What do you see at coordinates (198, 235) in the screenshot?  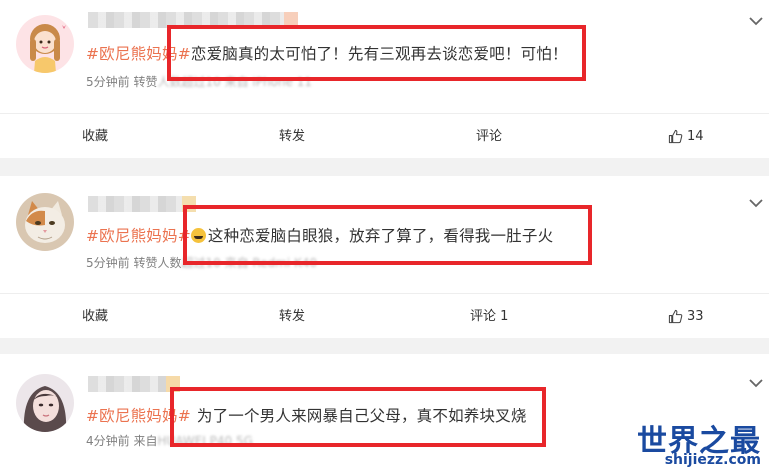 I see `angry-face-emoji-icon` at bounding box center [198, 235].